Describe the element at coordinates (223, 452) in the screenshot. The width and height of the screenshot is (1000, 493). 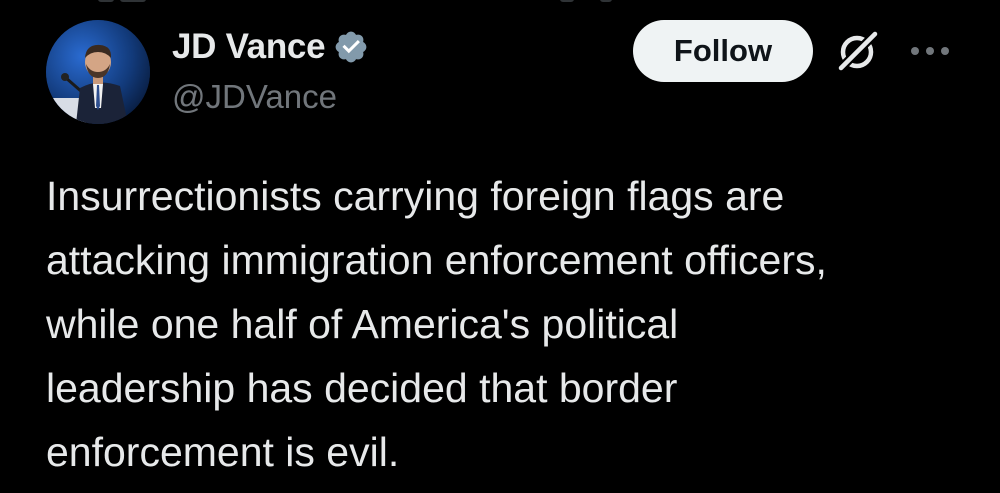
I see `tweet-text-line: enforcement is evil.` at that location.